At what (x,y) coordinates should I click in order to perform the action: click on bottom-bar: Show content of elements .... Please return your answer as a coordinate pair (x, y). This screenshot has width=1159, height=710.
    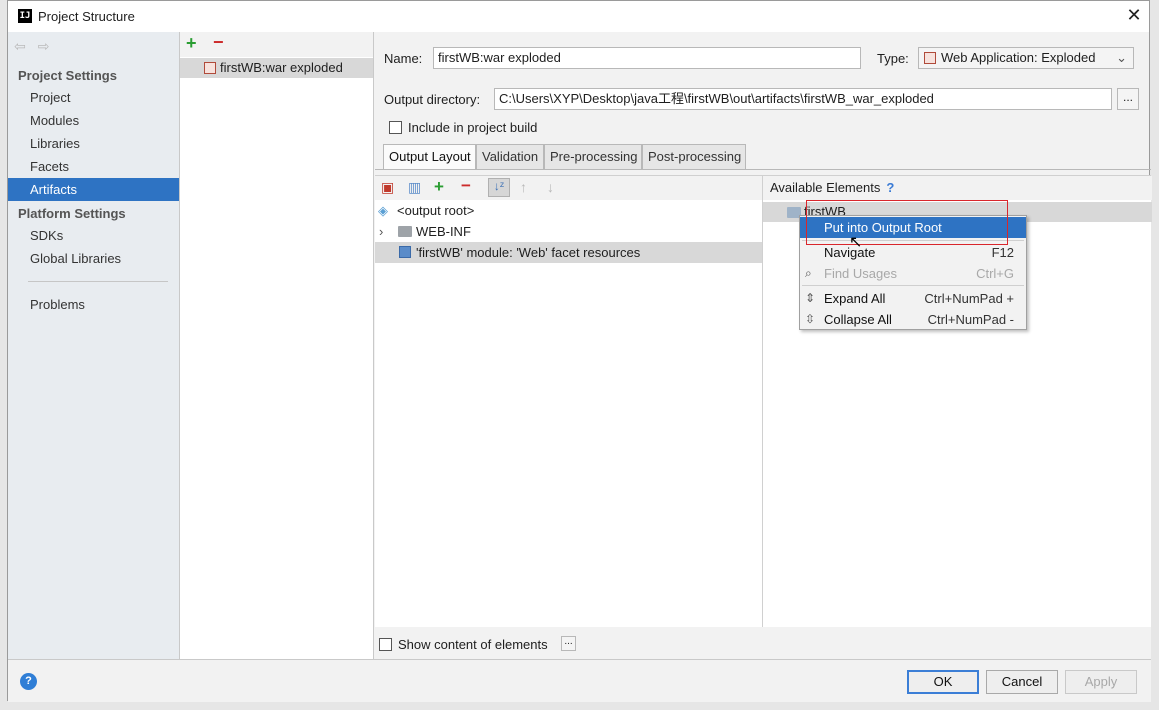
    Looking at the image, I should click on (763, 643).